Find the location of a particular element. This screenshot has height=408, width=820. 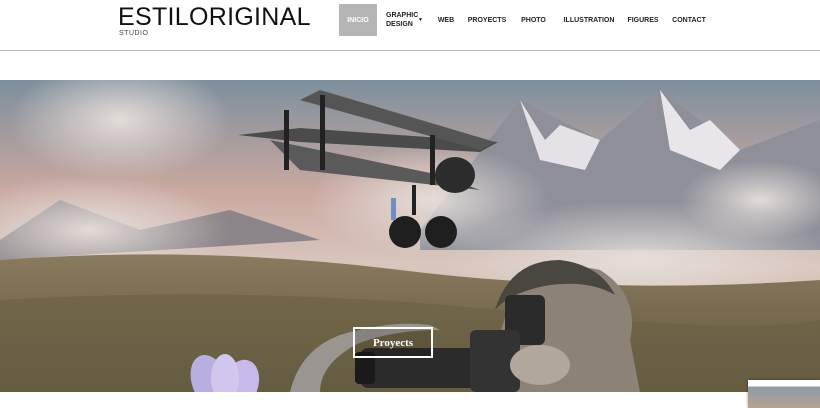

nav-item-label: PHOTO is located at coordinates (533, 20).